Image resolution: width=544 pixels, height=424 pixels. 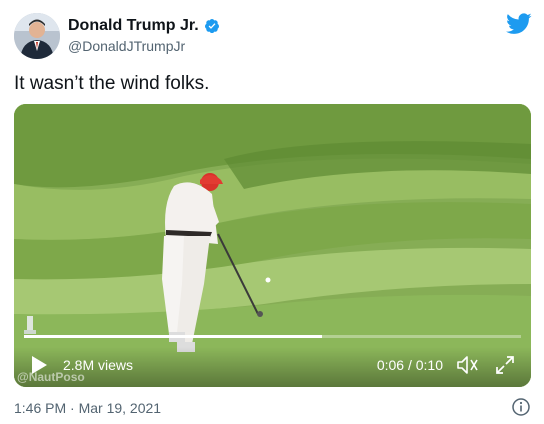 I want to click on video-progress-fill, so click(x=173, y=336).